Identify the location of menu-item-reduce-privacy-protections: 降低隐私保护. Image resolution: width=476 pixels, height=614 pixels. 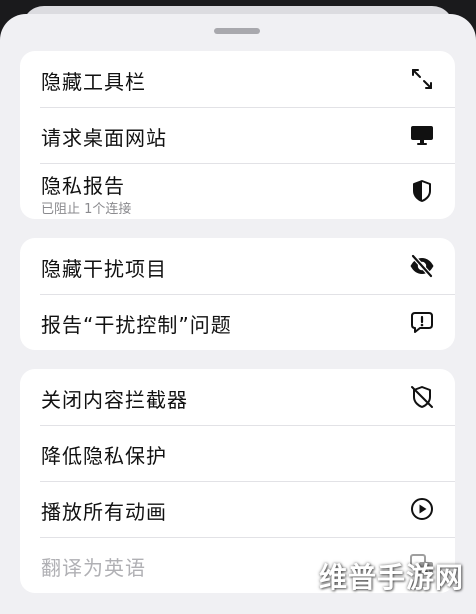
(237, 453).